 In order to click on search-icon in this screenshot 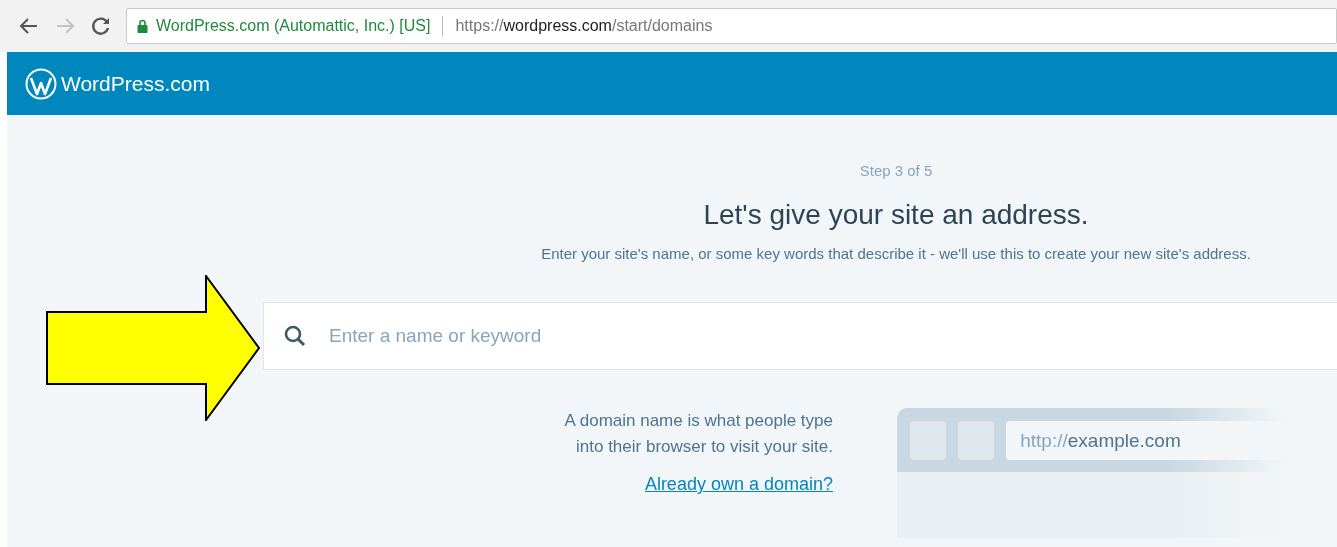, I will do `click(295, 336)`.